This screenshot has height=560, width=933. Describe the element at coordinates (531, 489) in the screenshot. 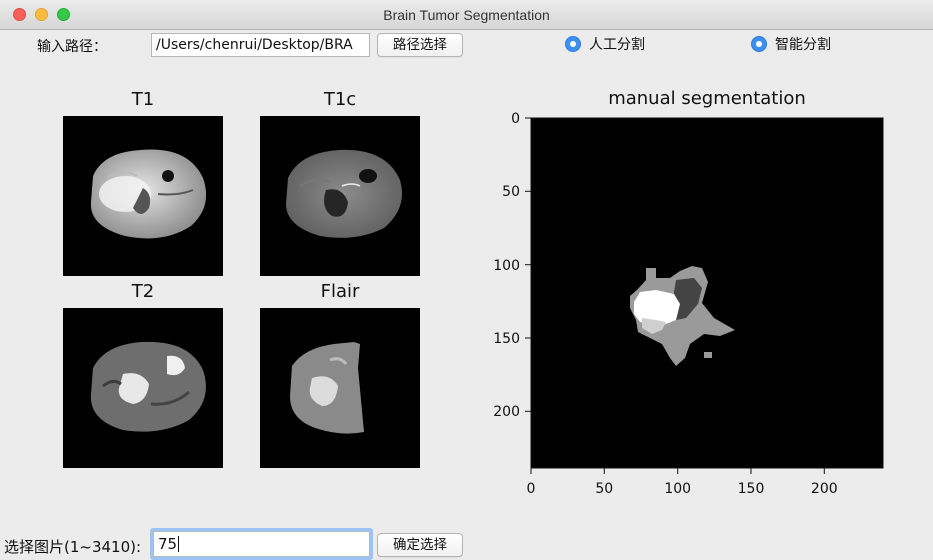

I see `x-tick-label: 0` at that location.